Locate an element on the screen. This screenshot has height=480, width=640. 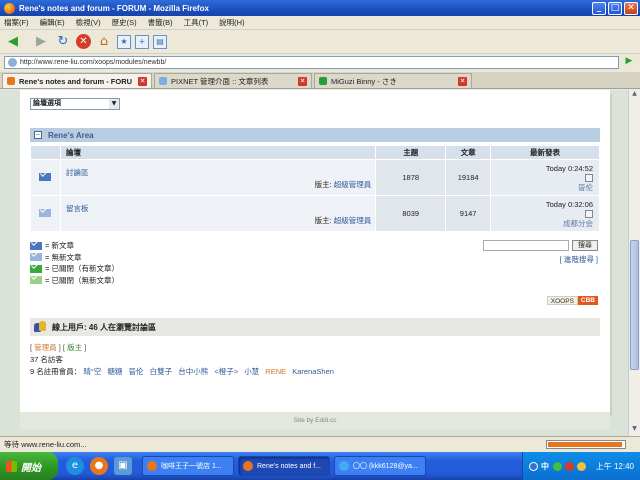
legend-locked-no-new: = 已關閉（無新文章） is located at coordinates (82, 280).